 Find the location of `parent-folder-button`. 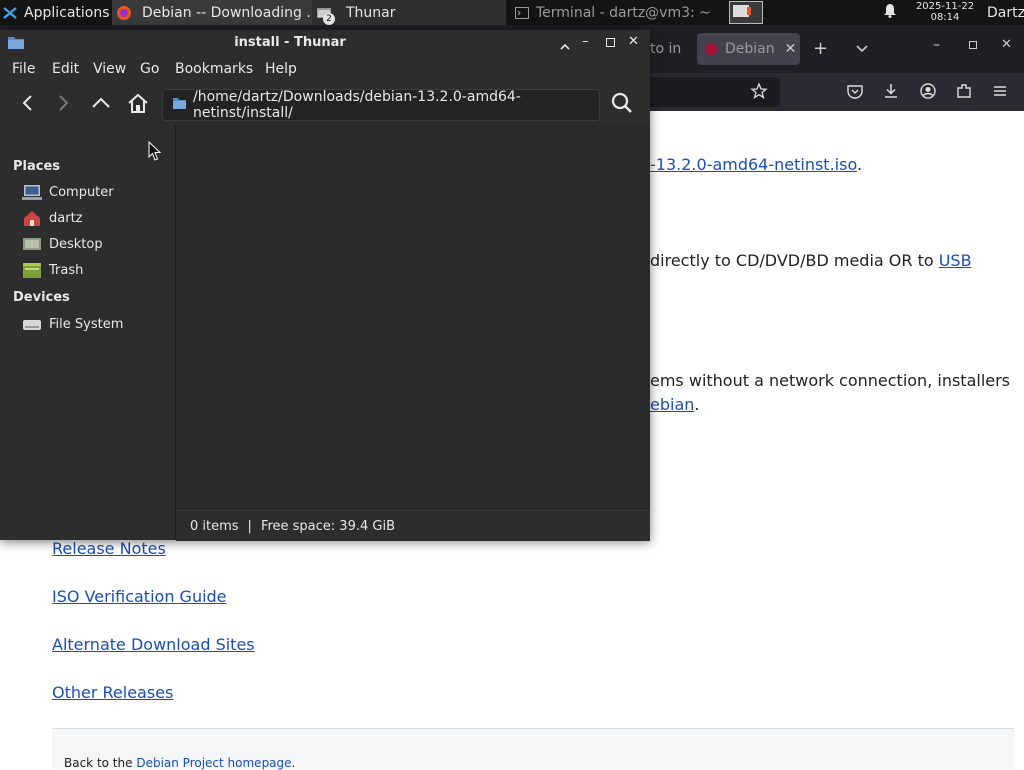

parent-folder-button is located at coordinates (101, 105).